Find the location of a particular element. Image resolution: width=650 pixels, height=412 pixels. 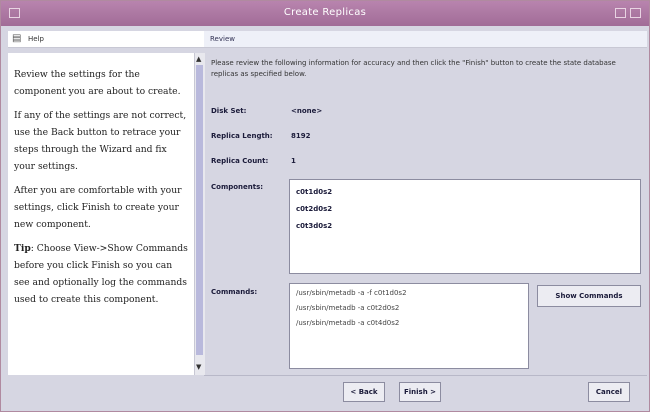

commands-label: Commands: is located at coordinates (234, 292).